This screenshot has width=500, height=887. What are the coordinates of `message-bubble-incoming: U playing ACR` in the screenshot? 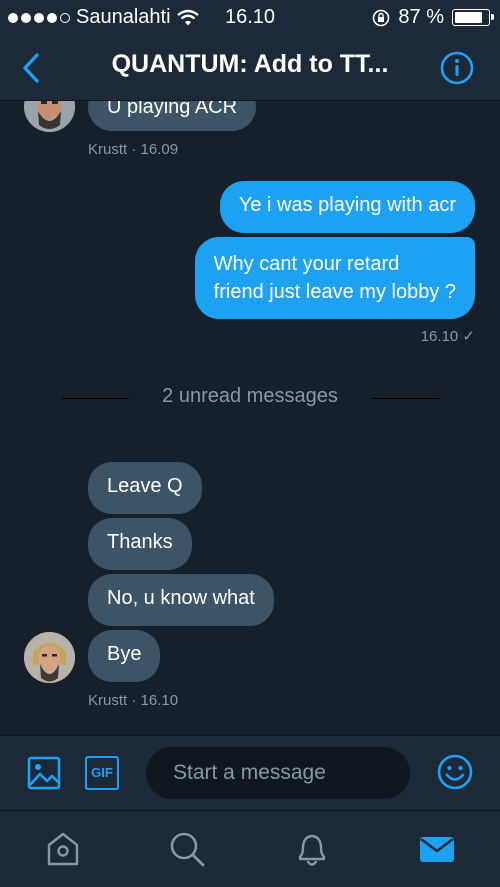 It's located at (172, 116).